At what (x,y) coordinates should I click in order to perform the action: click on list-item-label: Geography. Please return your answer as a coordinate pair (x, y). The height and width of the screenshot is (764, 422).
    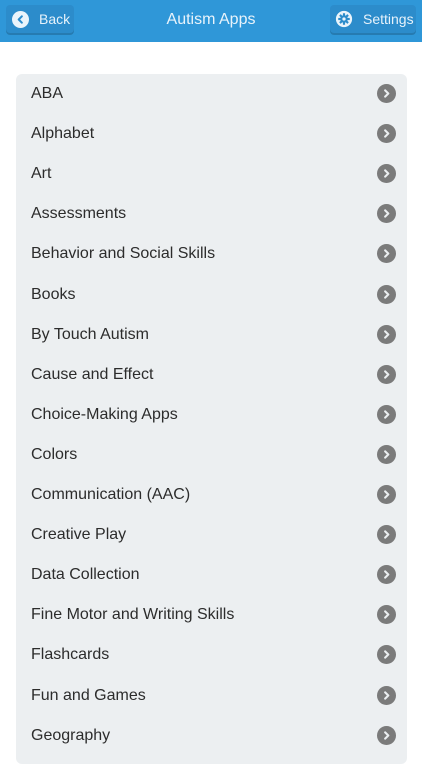
    Looking at the image, I should click on (71, 735).